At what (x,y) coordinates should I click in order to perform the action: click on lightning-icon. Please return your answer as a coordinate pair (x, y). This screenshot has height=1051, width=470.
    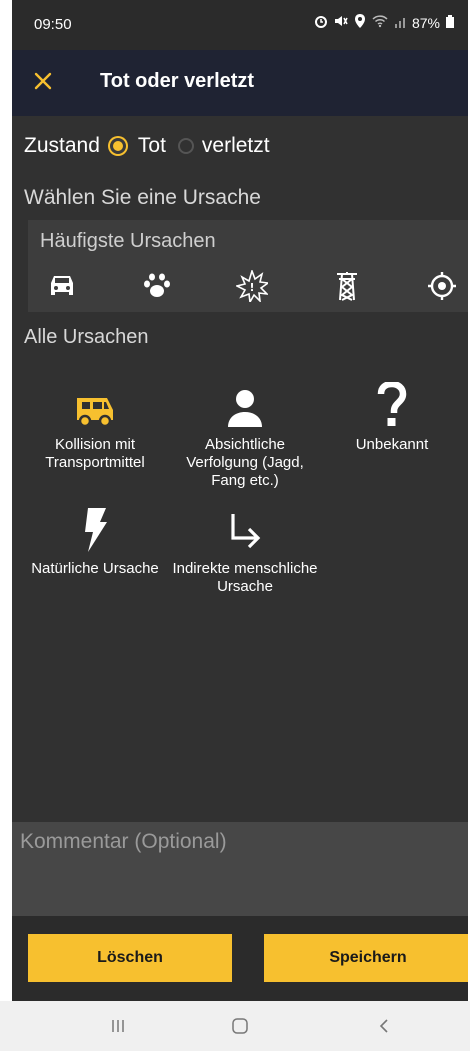
    Looking at the image, I should click on (96, 530).